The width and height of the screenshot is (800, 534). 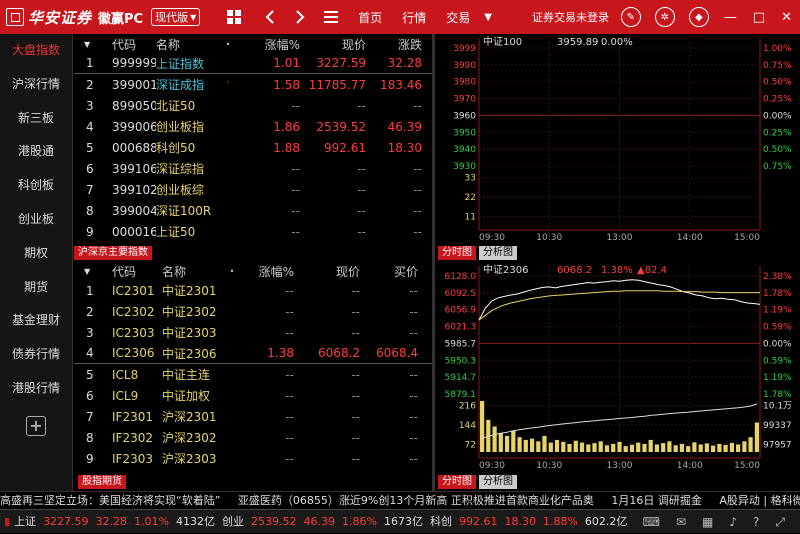 I want to click on table-row: 3 IC2303 中证2303 -- -- --, so click(x=253, y=332).